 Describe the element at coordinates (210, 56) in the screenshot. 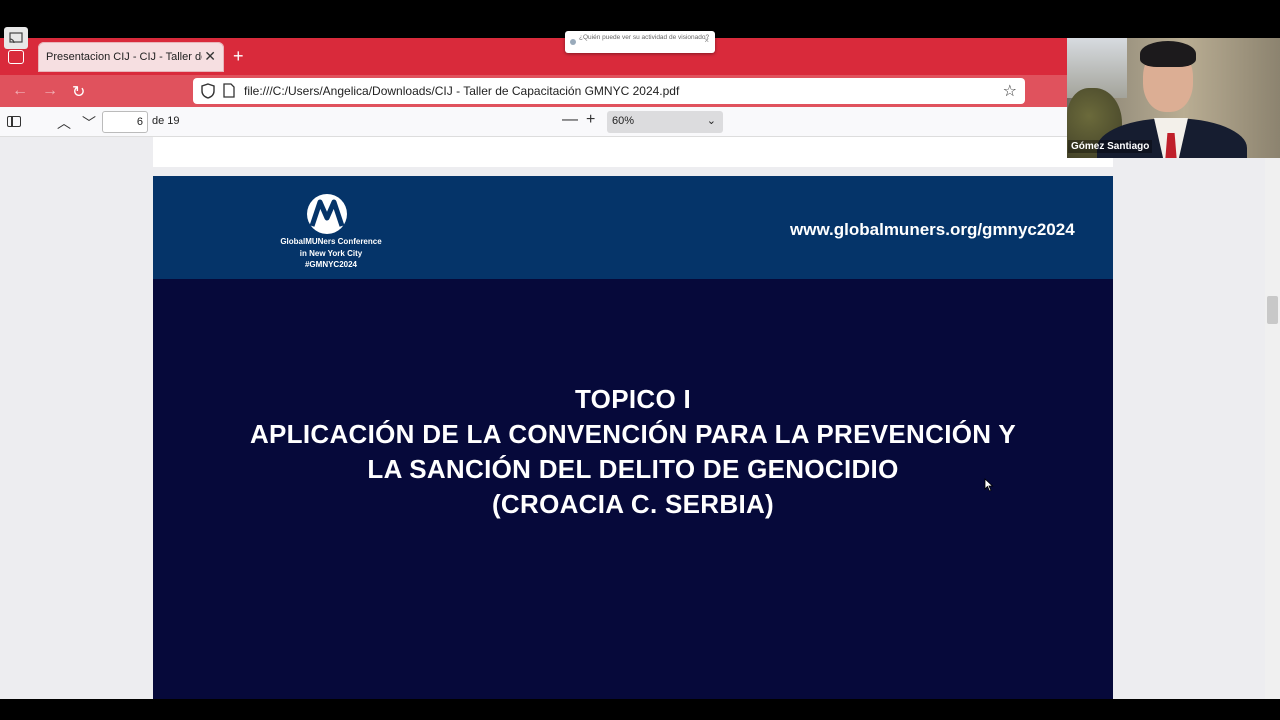

I see `tab-close-icon: ✕` at that location.